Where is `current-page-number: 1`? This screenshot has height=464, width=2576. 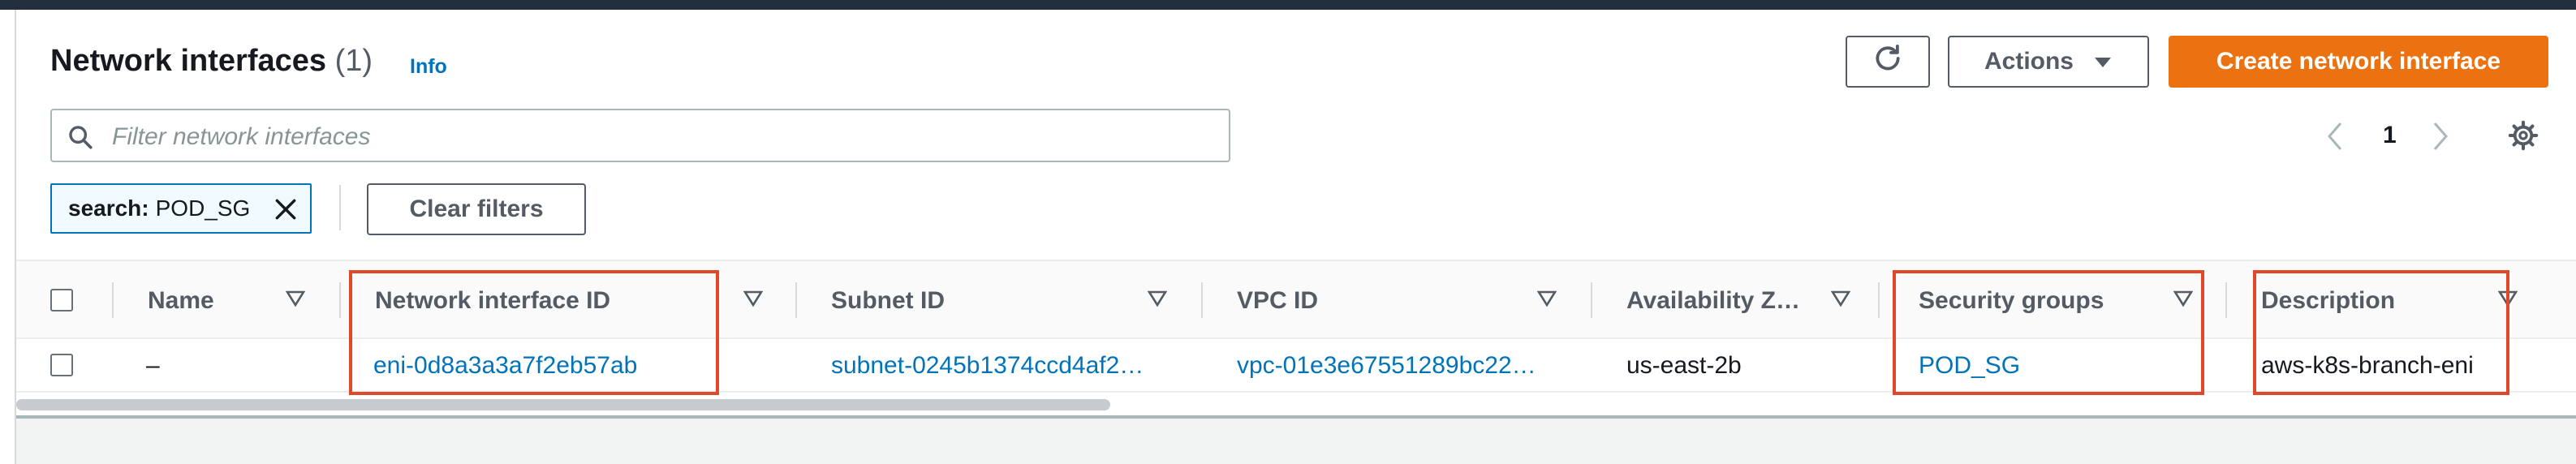
current-page-number: 1 is located at coordinates (2390, 135).